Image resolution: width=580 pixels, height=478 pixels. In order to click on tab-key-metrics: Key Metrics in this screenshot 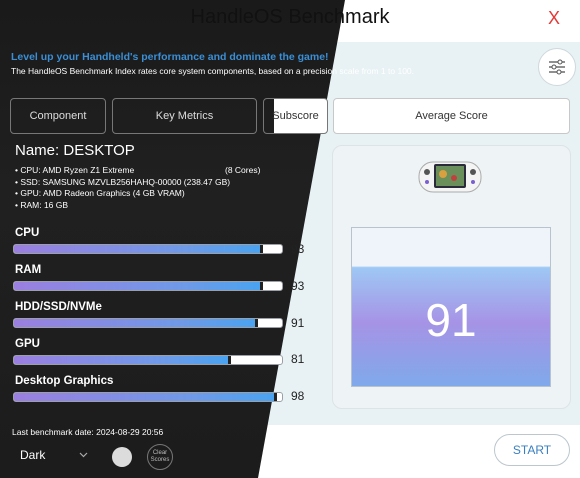, I will do `click(184, 116)`.